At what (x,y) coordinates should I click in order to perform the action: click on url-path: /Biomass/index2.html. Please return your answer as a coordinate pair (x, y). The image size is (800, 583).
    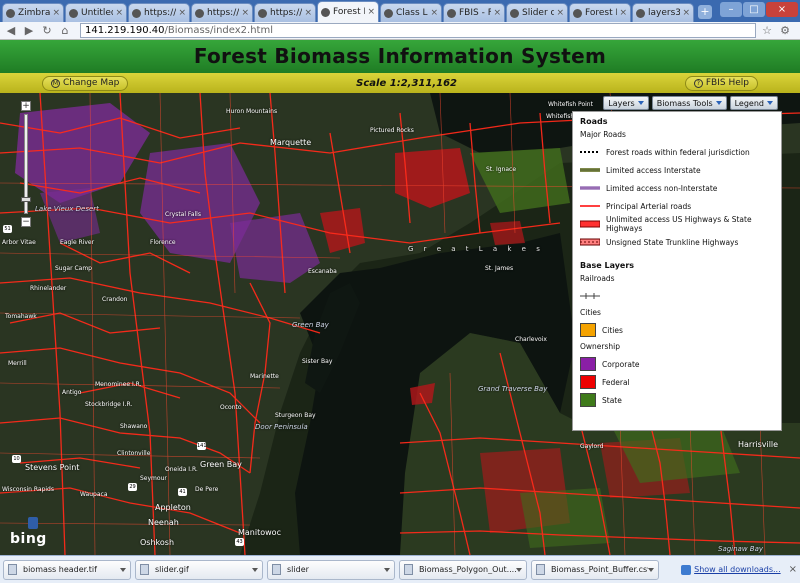
    Looking at the image, I should click on (218, 30).